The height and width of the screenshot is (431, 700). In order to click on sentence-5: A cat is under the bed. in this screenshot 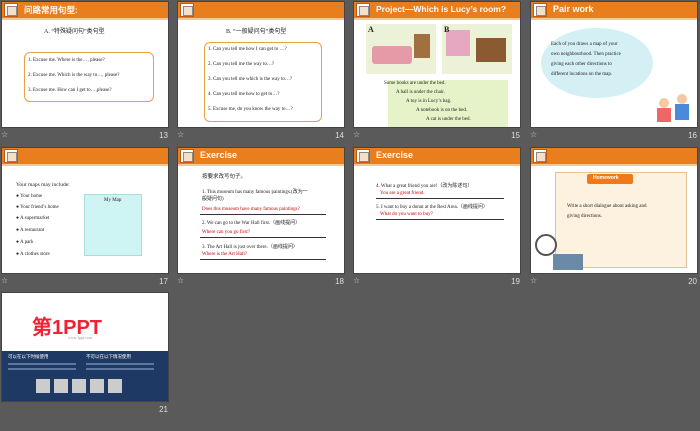, I will do `click(448, 119)`.